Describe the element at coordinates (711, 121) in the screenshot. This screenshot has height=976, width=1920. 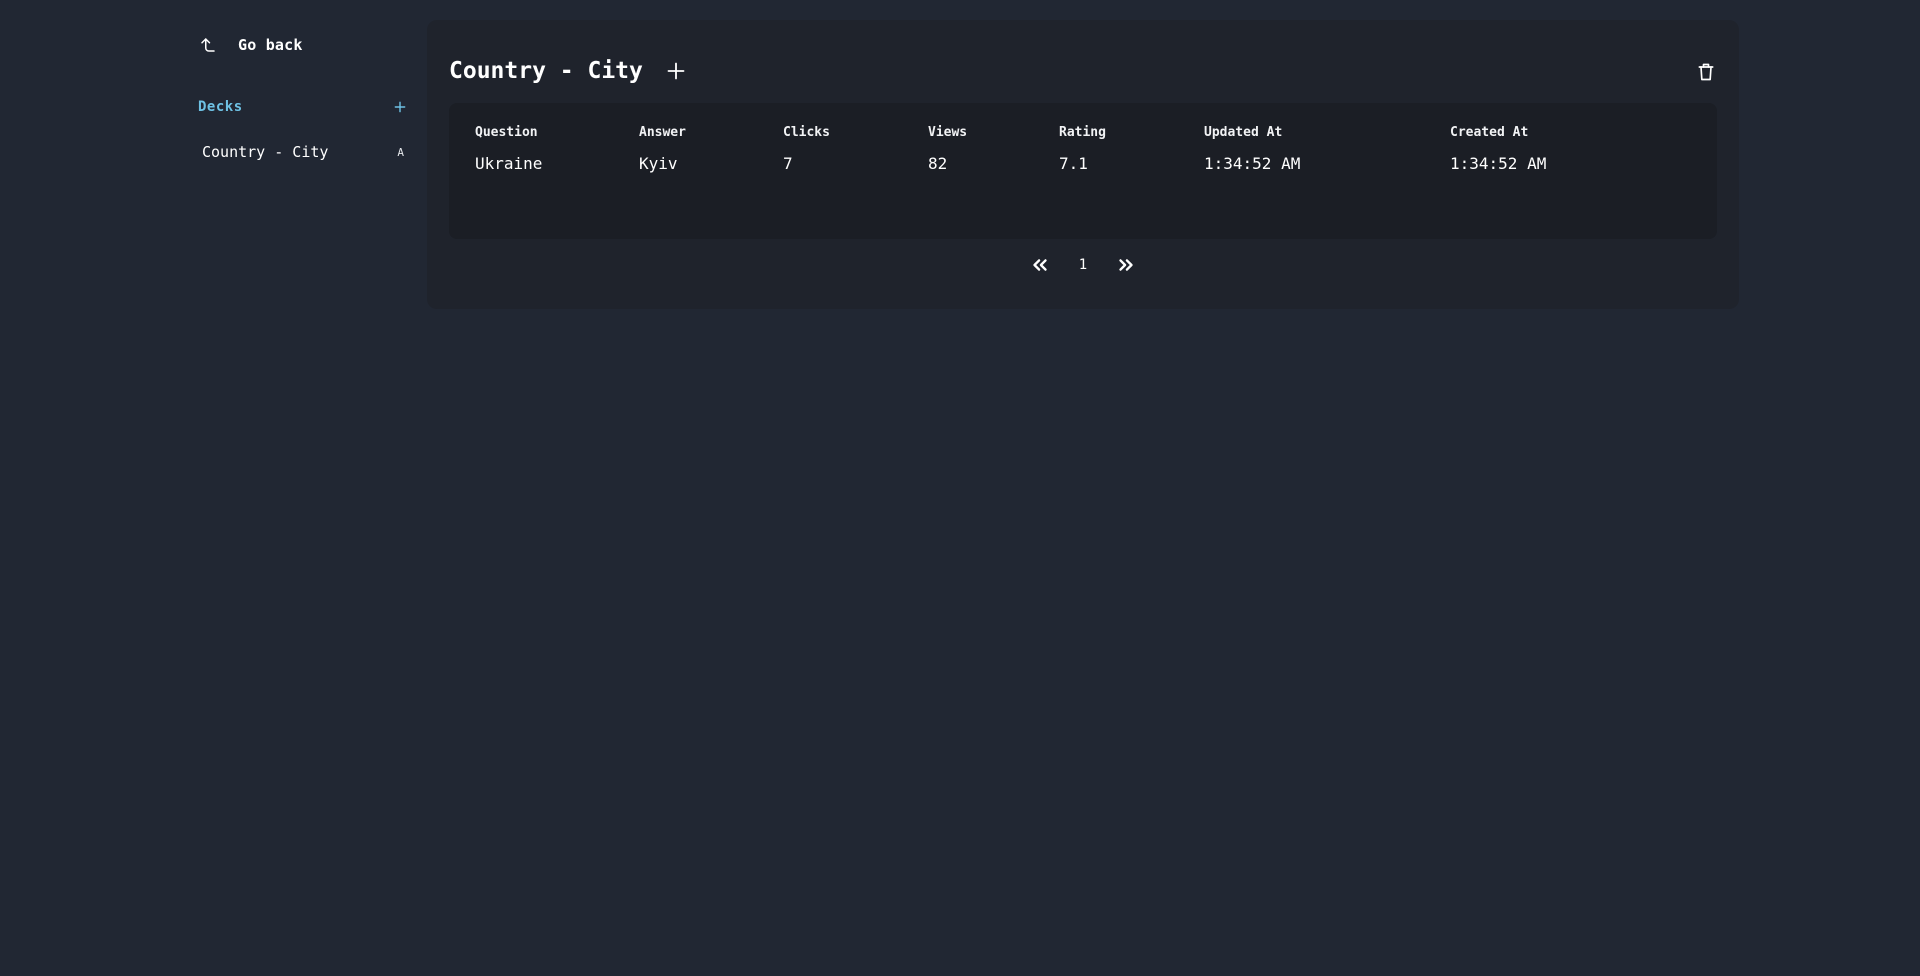
I see `column-header-answer: Answer` at that location.